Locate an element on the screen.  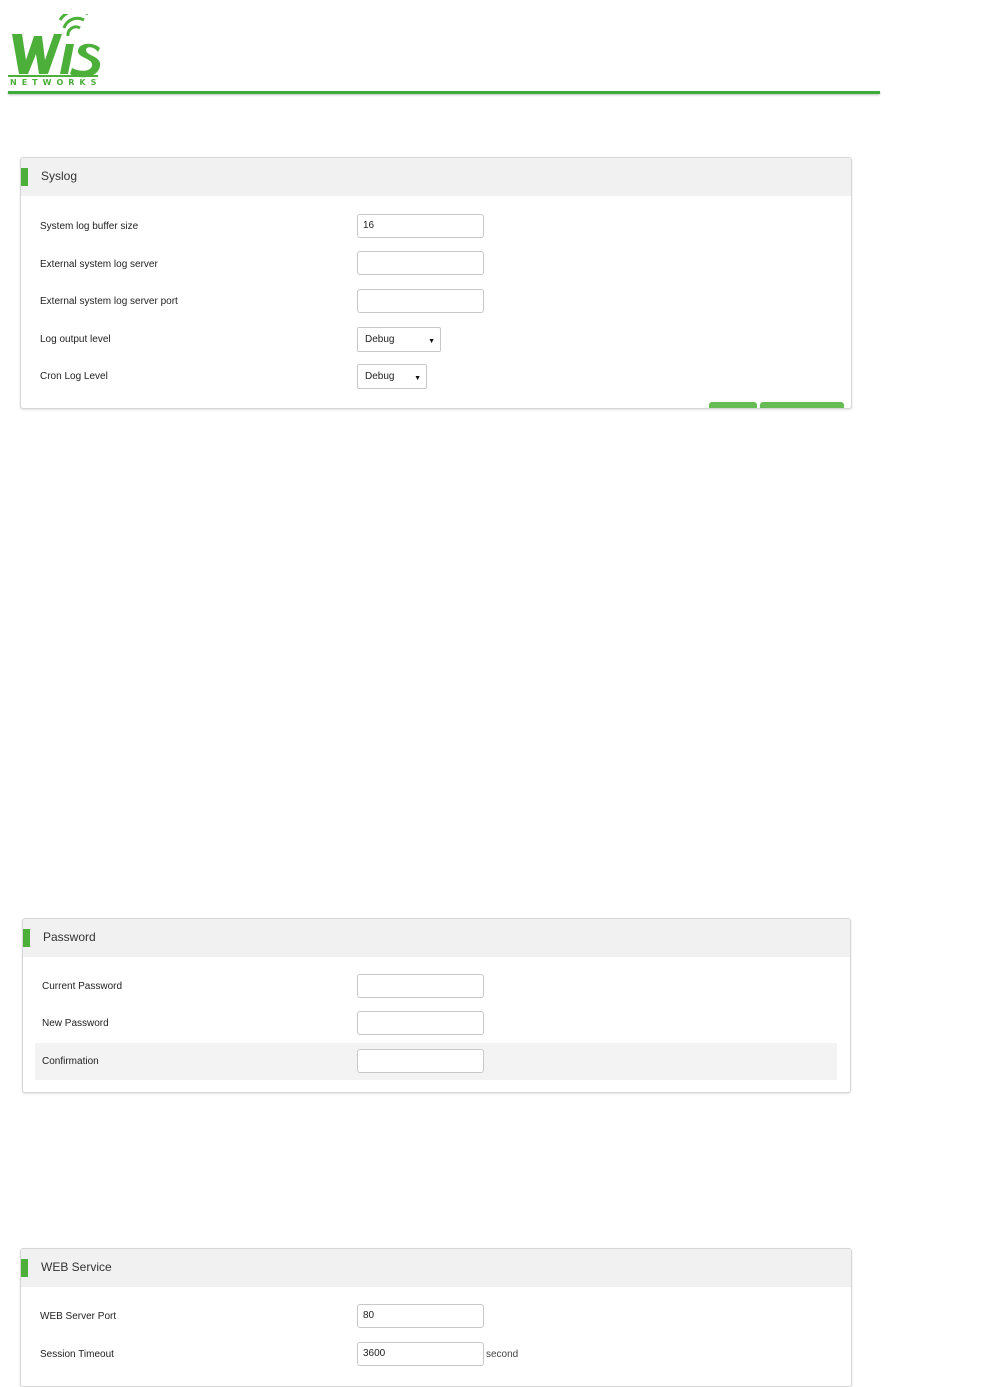
ext-port-input is located at coordinates (420, 301).